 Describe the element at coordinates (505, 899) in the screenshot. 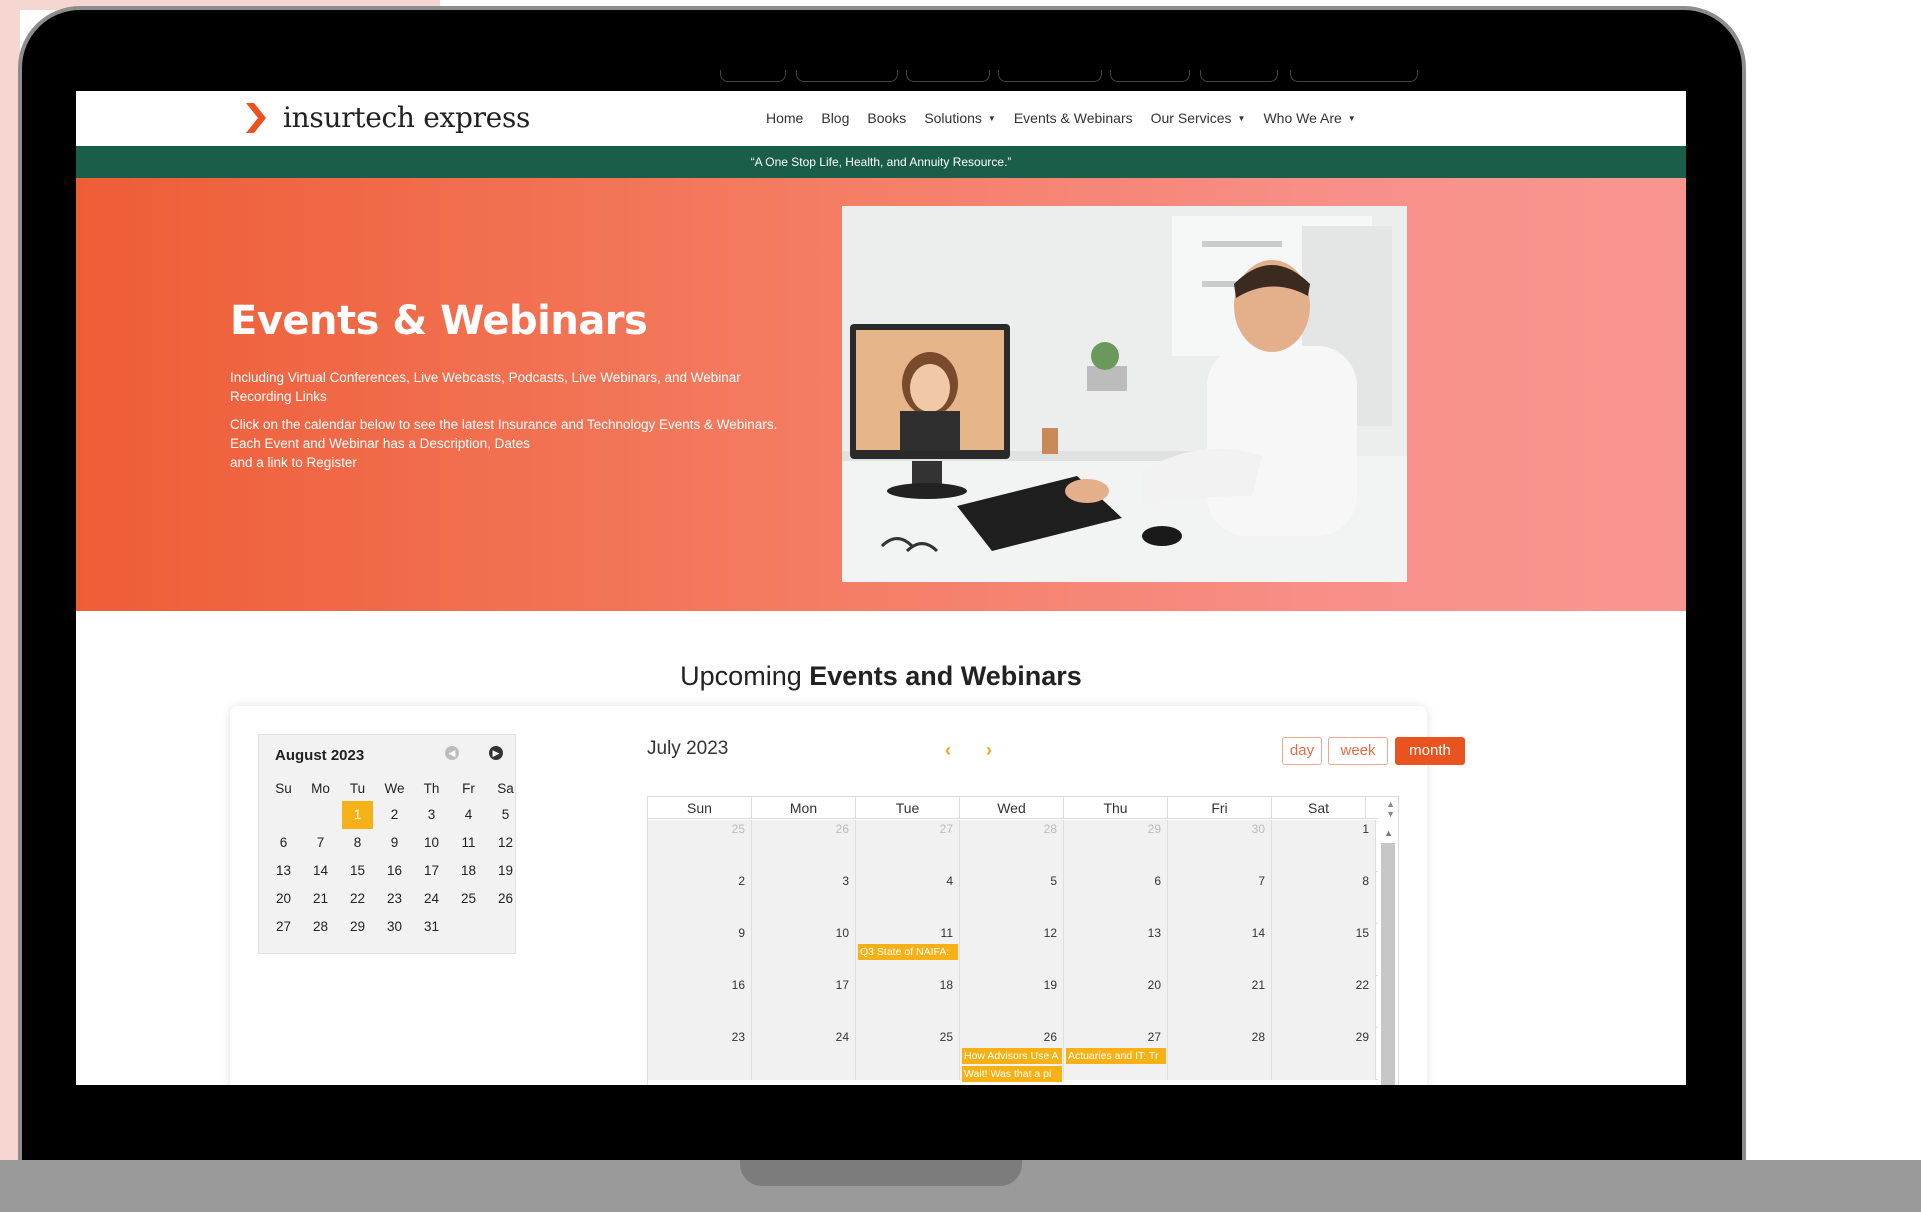

I see `mini-day: 26` at that location.